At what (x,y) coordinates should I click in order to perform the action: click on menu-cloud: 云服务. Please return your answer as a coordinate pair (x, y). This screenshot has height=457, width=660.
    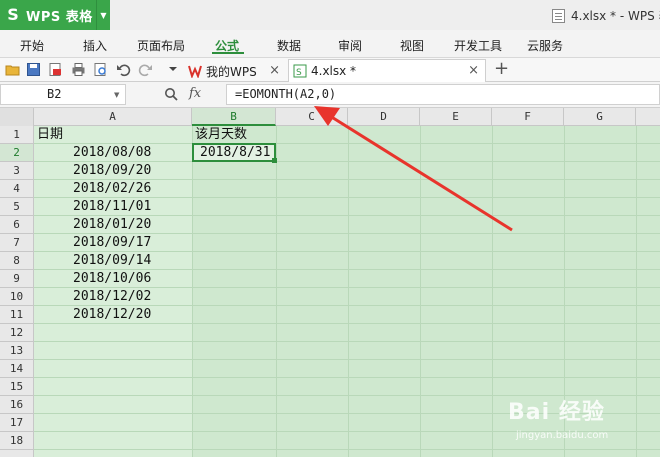
    Looking at the image, I should click on (545, 45).